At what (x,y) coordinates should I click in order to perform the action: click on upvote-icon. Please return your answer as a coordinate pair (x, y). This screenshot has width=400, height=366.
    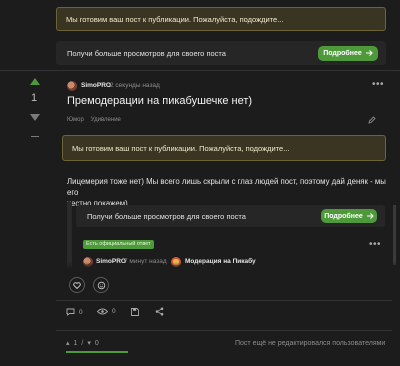
    Looking at the image, I should click on (35, 81).